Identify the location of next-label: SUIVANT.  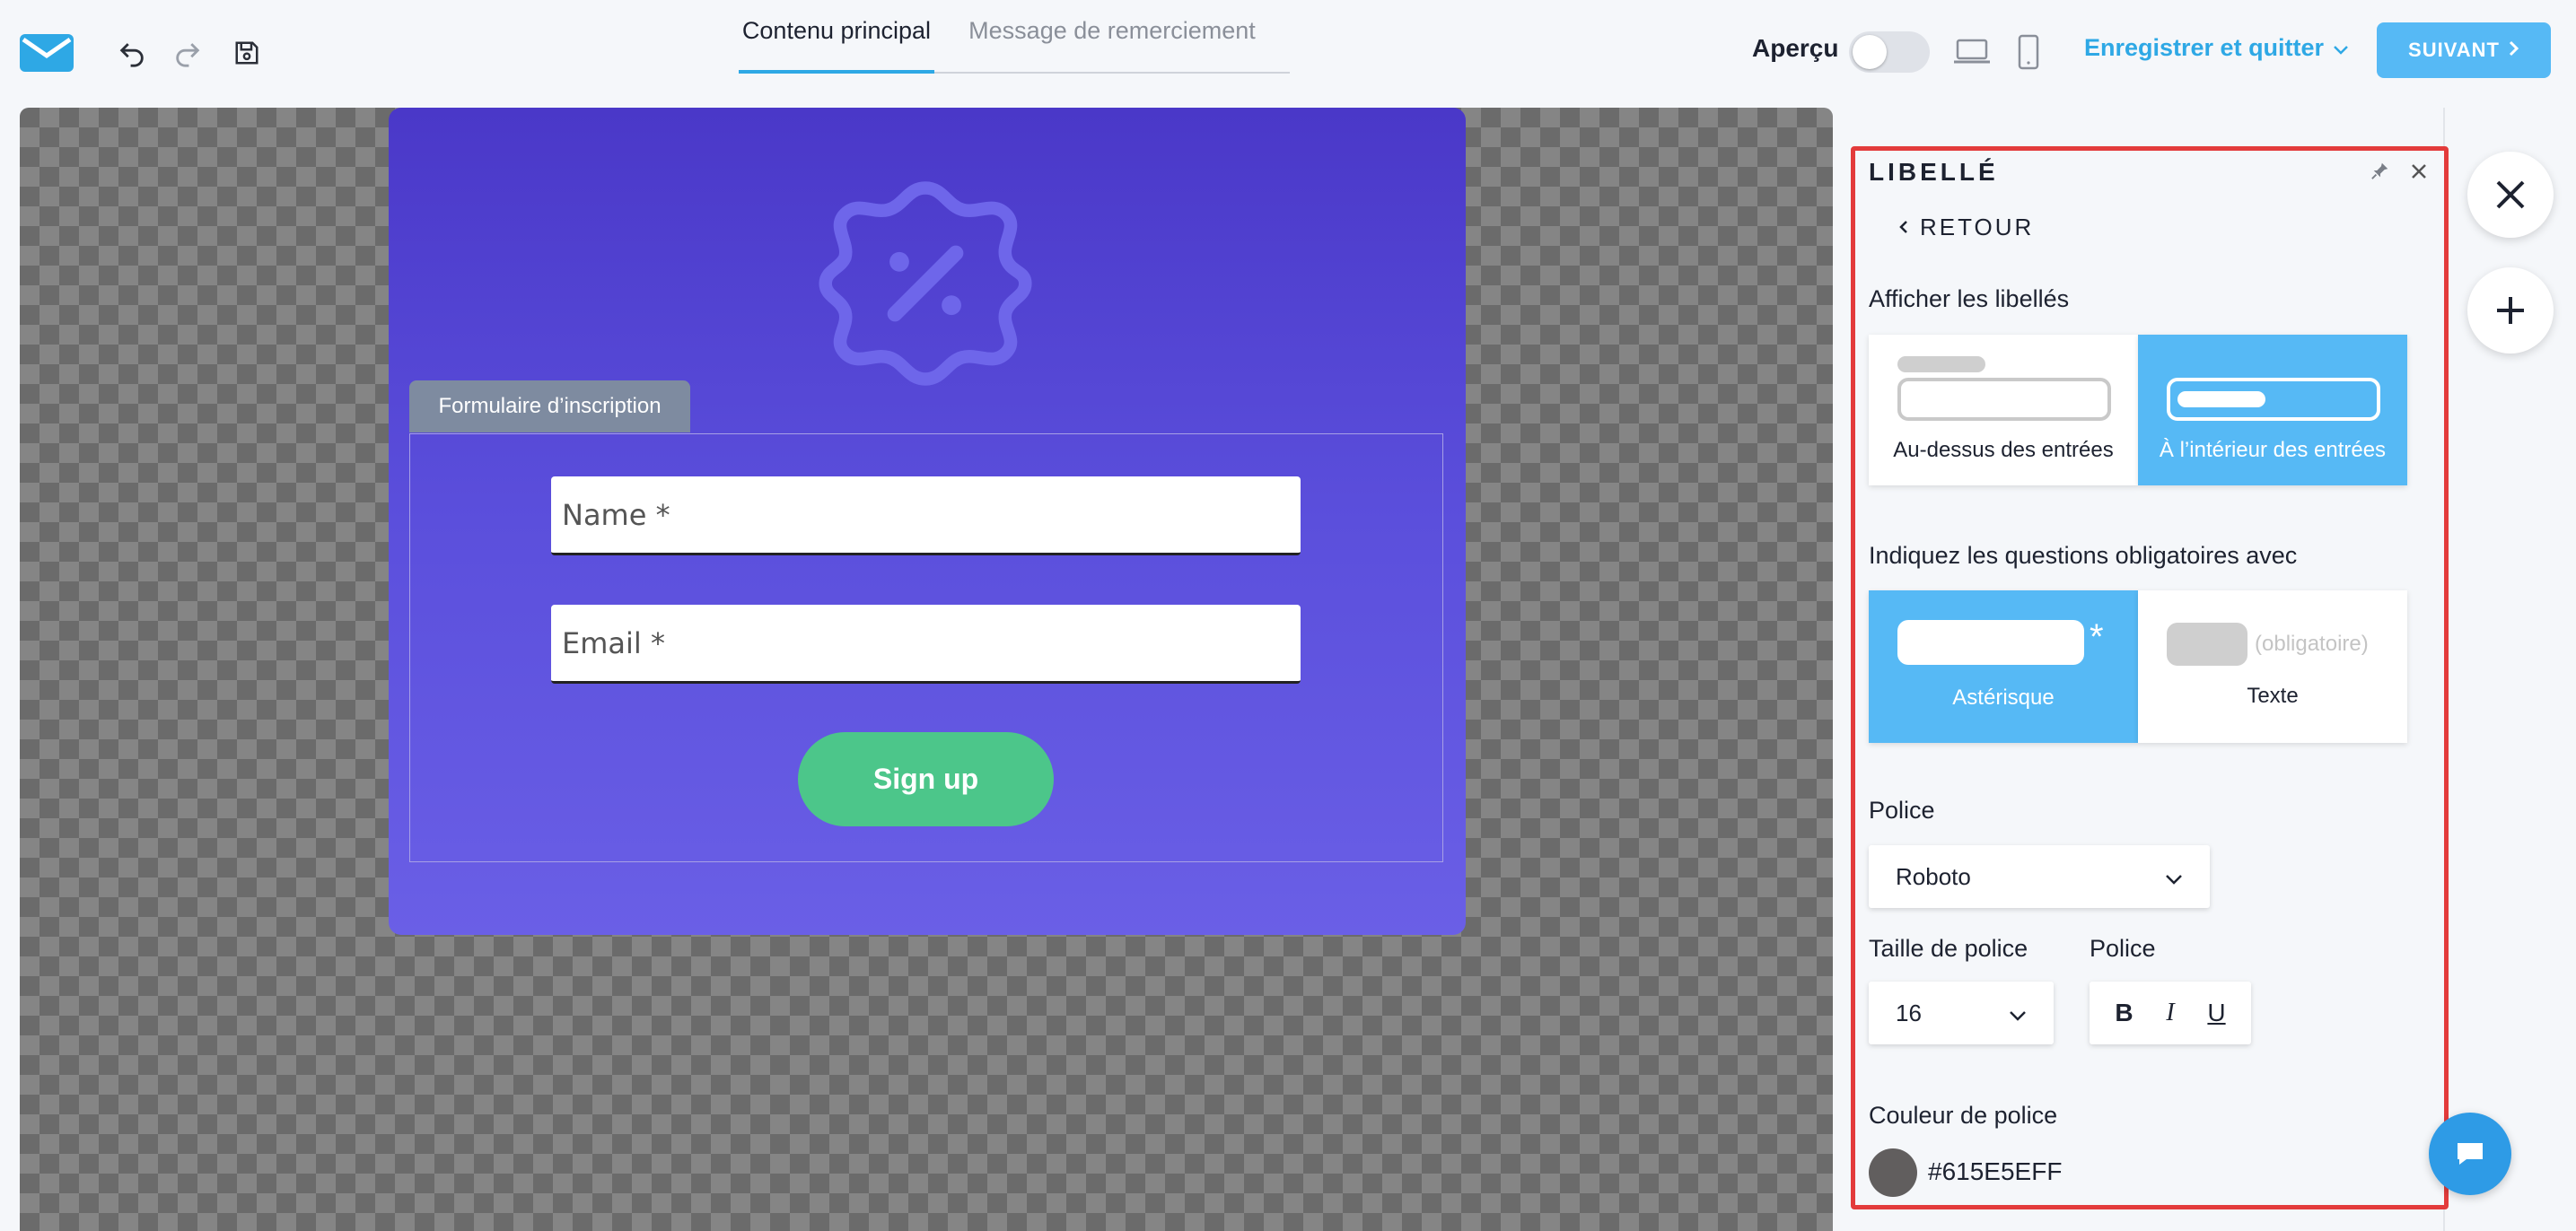
(2454, 50).